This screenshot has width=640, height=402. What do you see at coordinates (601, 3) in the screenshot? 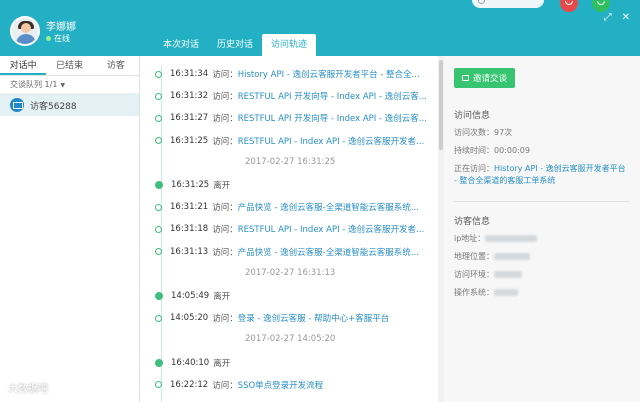
I see `chat-icon` at bounding box center [601, 3].